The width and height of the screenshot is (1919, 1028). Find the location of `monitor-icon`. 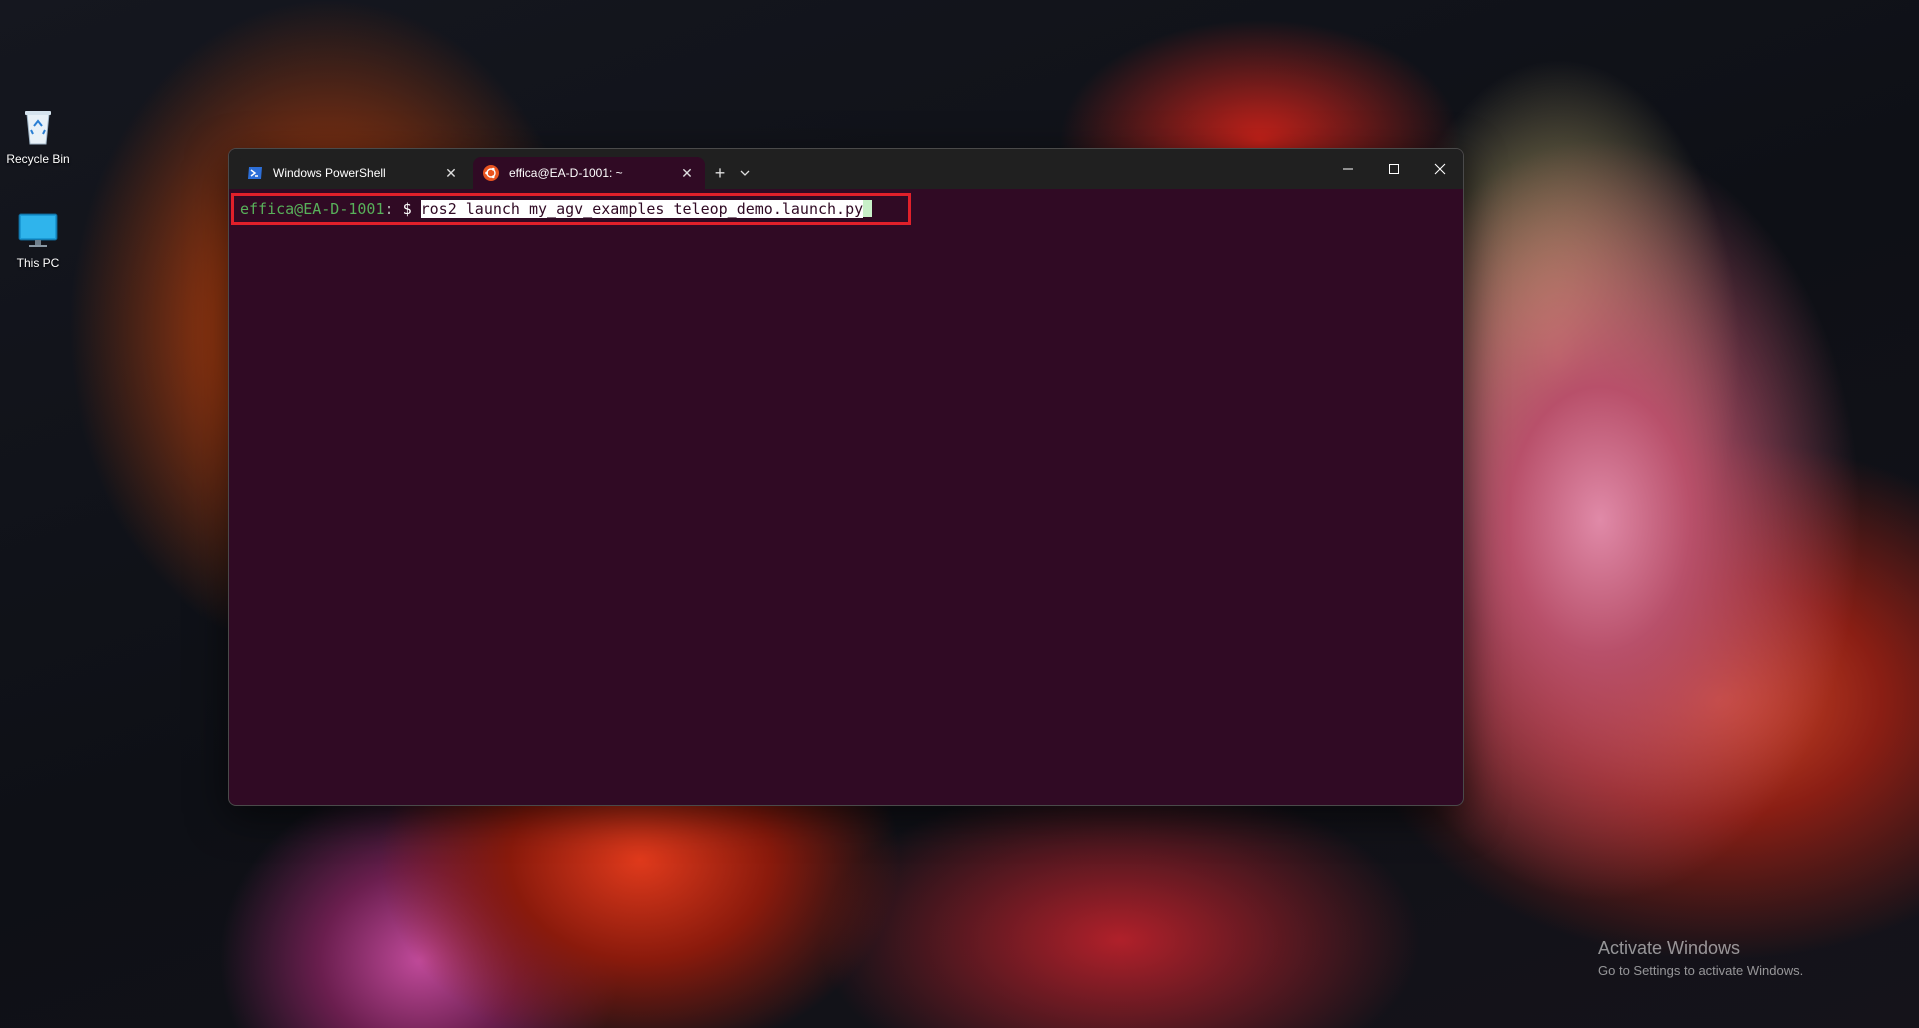

monitor-icon is located at coordinates (38, 230).